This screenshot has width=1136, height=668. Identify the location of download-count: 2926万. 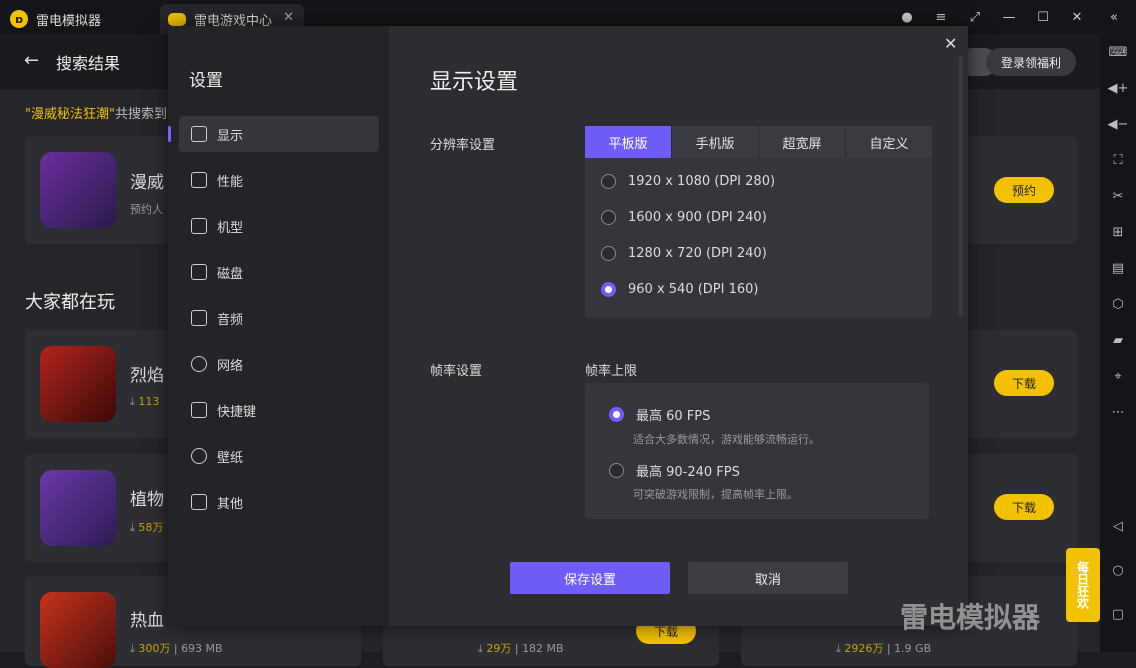
(864, 648).